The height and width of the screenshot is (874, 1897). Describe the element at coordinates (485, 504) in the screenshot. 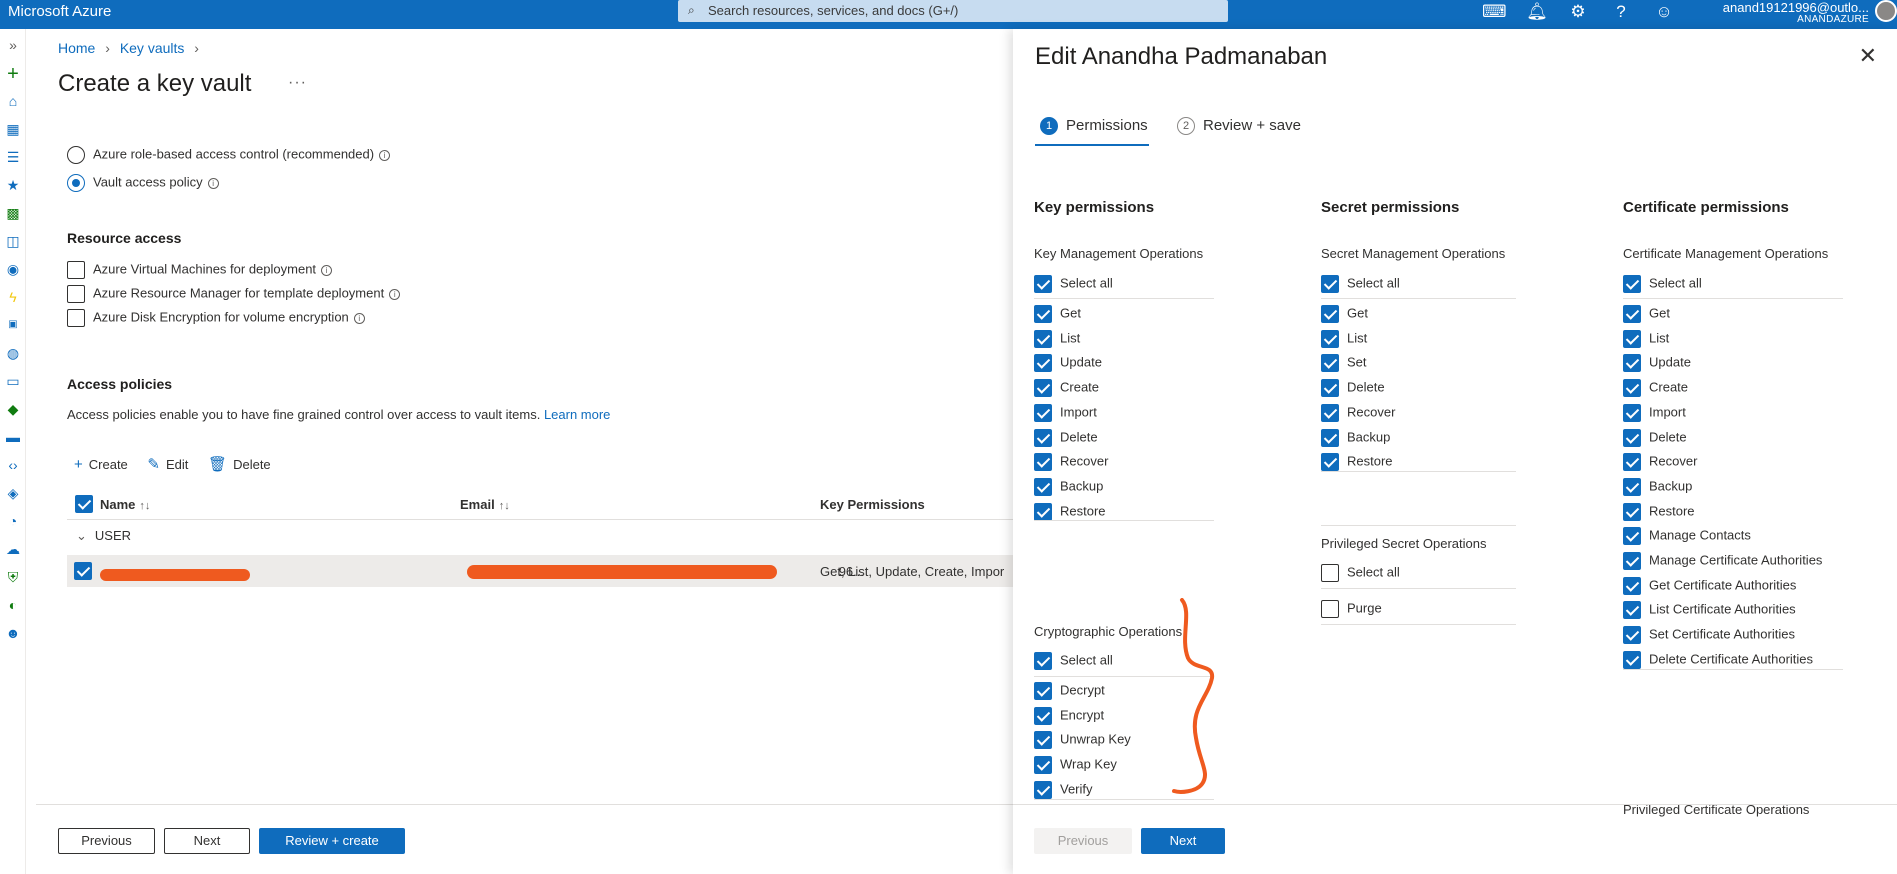

I see `column-email: Email ↑↓` at that location.